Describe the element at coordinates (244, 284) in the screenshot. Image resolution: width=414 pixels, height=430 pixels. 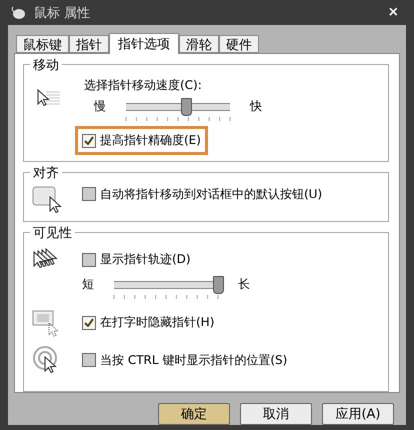
I see `long-label: 长` at that location.